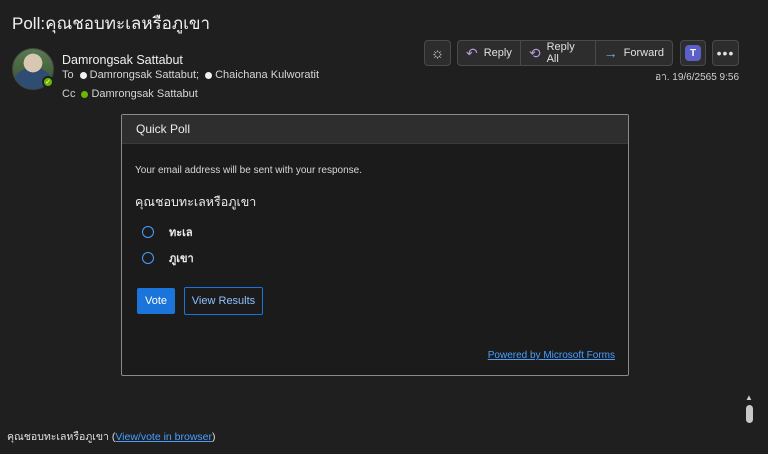 This screenshot has width=768, height=454. What do you see at coordinates (156, 301) in the screenshot?
I see `vote-button: Vote` at bounding box center [156, 301].